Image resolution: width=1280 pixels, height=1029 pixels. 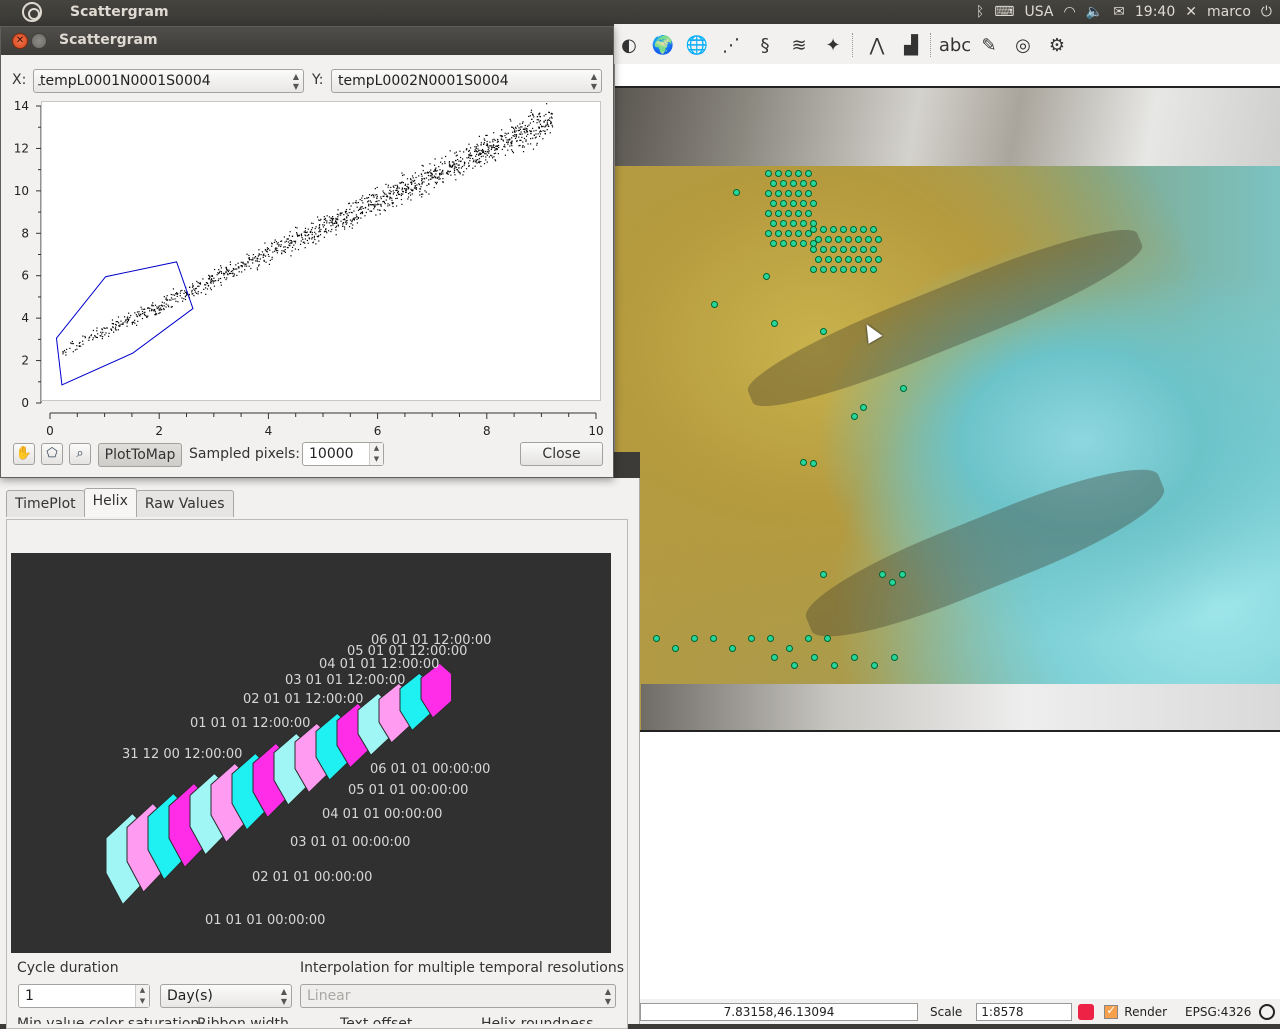 I want to click on tab-helix: Helix, so click(x=110, y=502).